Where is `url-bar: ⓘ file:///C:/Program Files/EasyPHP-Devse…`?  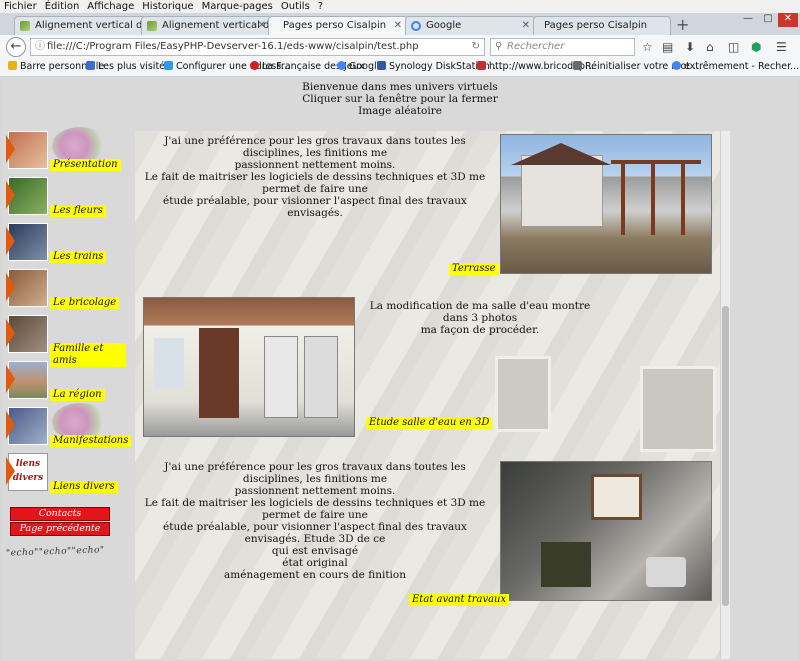
url-bar: ⓘ file:///C:/Program Files/EasyPHP-Devse… is located at coordinates (257, 47).